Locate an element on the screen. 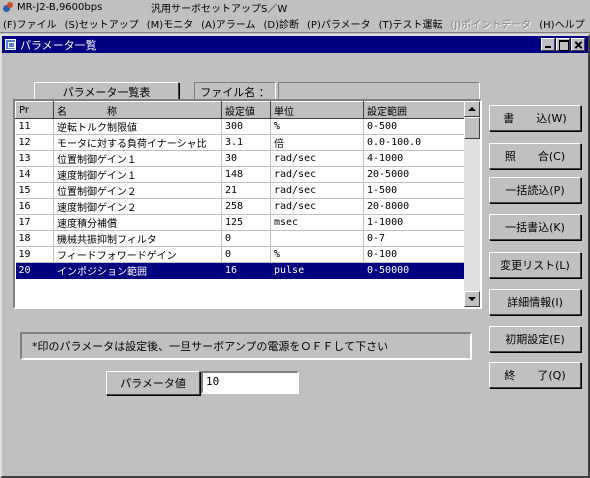 This screenshot has height=478, width=590. exit-button: 終 了(Q) is located at coordinates (535, 375).